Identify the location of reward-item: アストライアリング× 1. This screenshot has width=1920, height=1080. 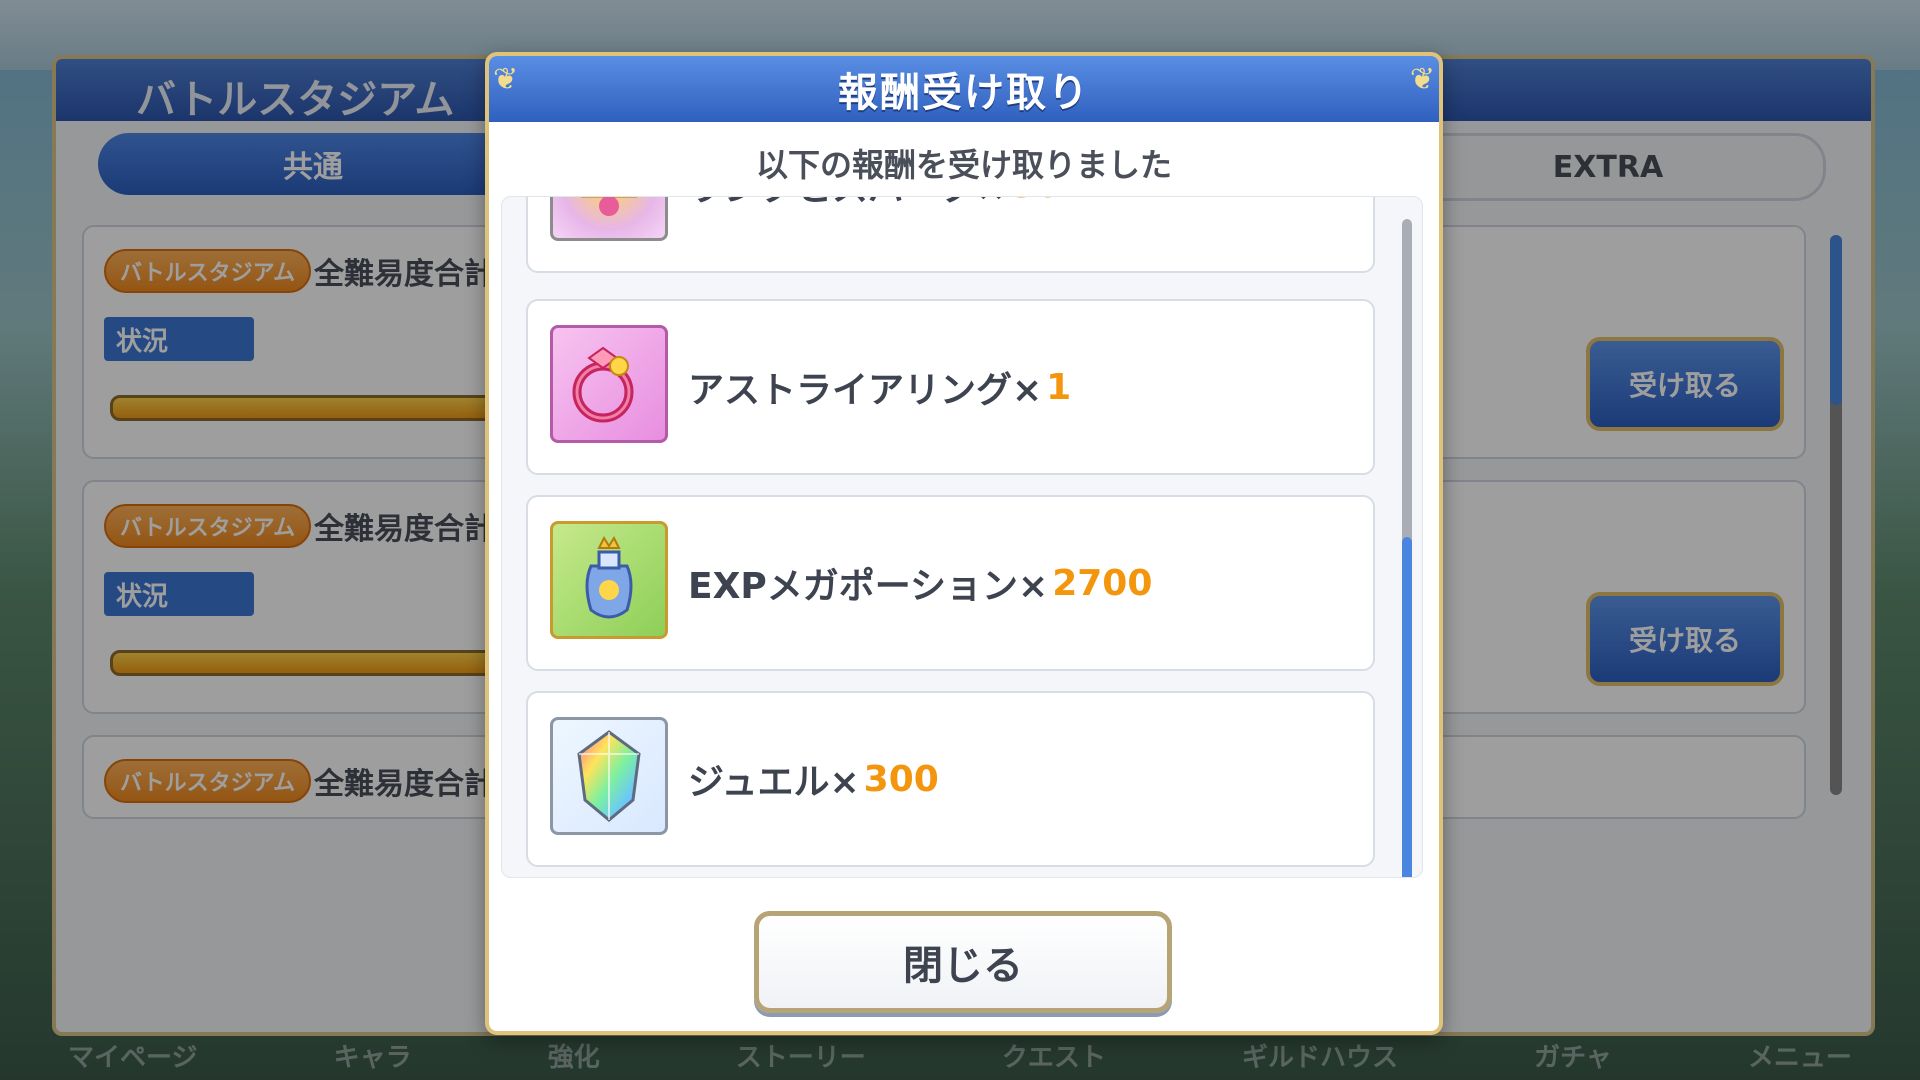
(950, 387).